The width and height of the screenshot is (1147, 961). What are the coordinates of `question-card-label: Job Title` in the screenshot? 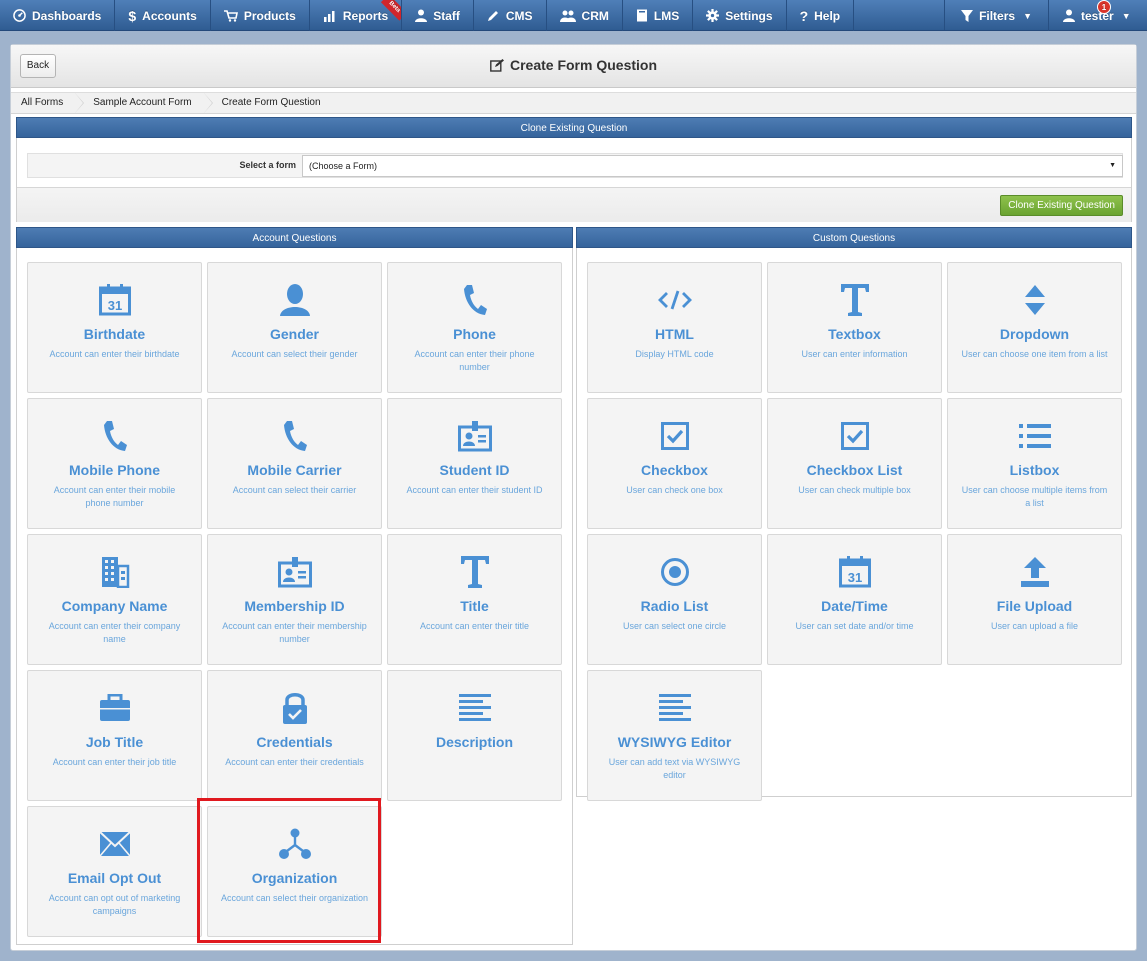 It's located at (114, 742).